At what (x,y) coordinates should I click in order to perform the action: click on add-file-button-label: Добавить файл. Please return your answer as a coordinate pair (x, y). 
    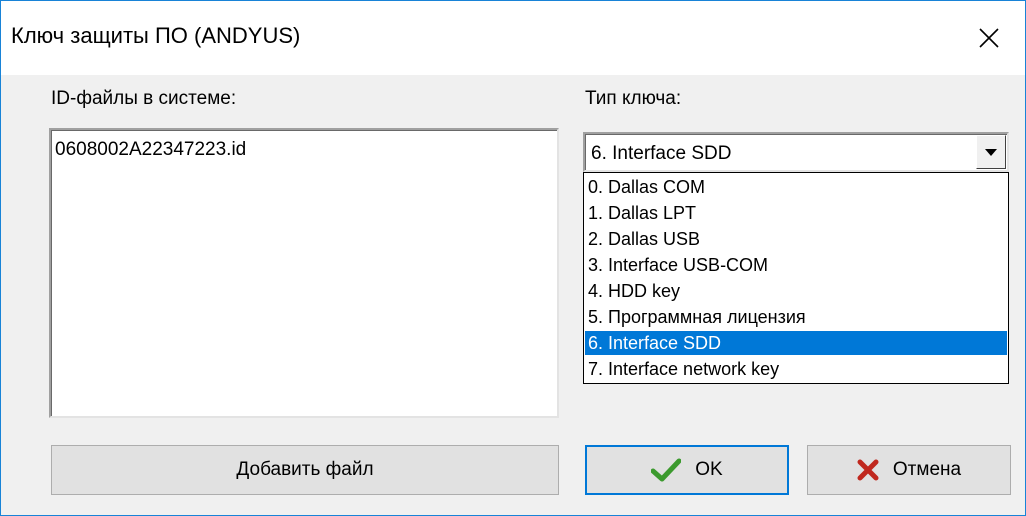
    Looking at the image, I should click on (305, 469).